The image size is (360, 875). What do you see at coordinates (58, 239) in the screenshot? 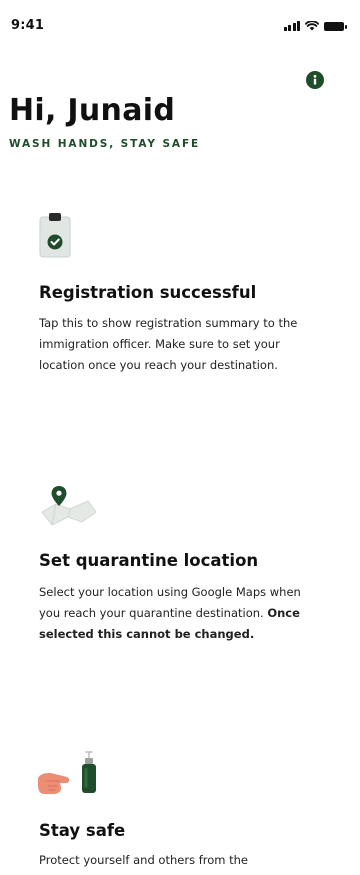
I see `clipboard-check-icon` at bounding box center [58, 239].